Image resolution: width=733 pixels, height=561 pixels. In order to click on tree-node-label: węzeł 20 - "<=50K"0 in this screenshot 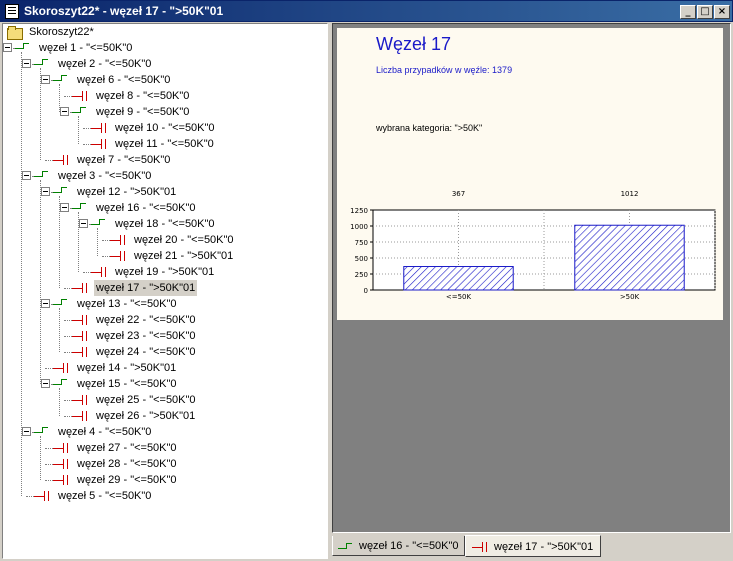, I will do `click(184, 240)`.